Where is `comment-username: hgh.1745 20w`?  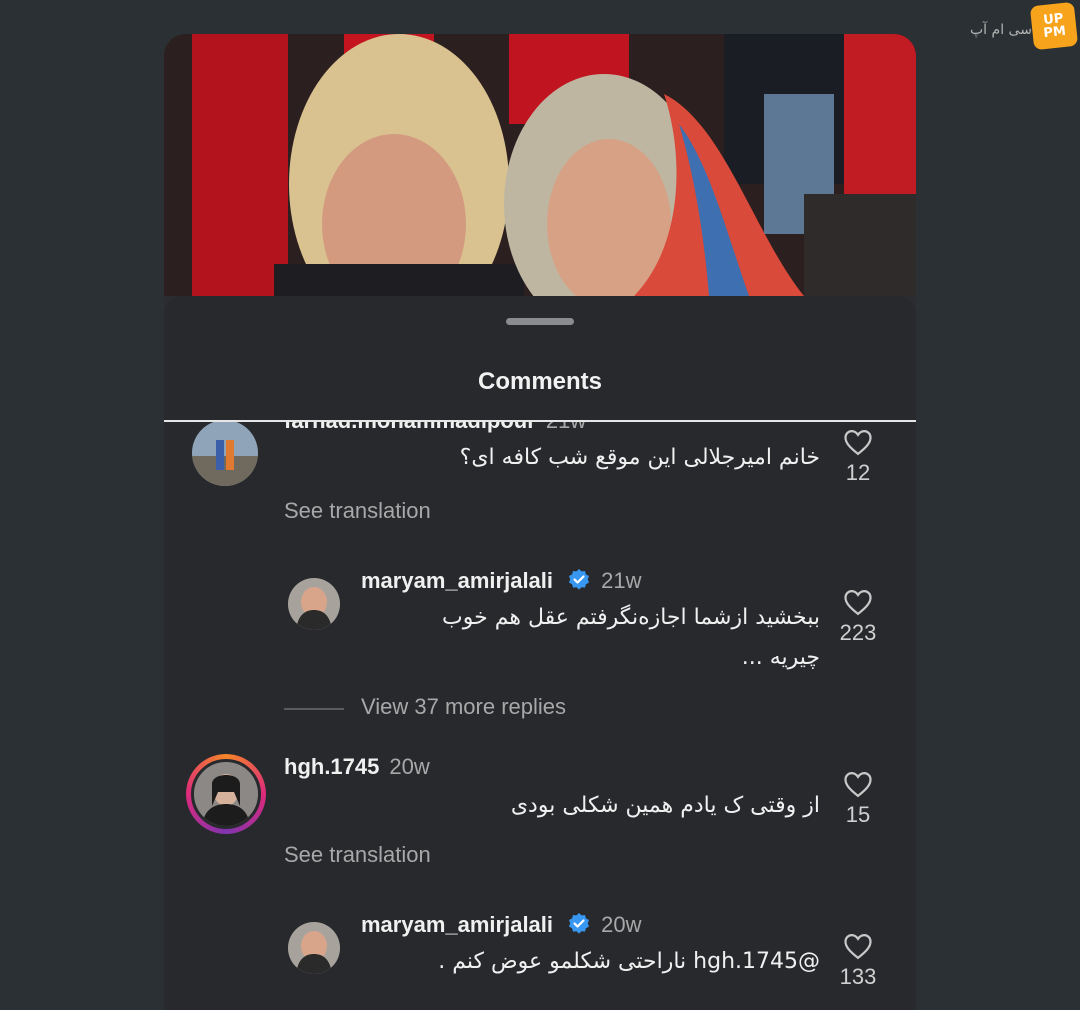
comment-username: hgh.1745 20w is located at coordinates (357, 767).